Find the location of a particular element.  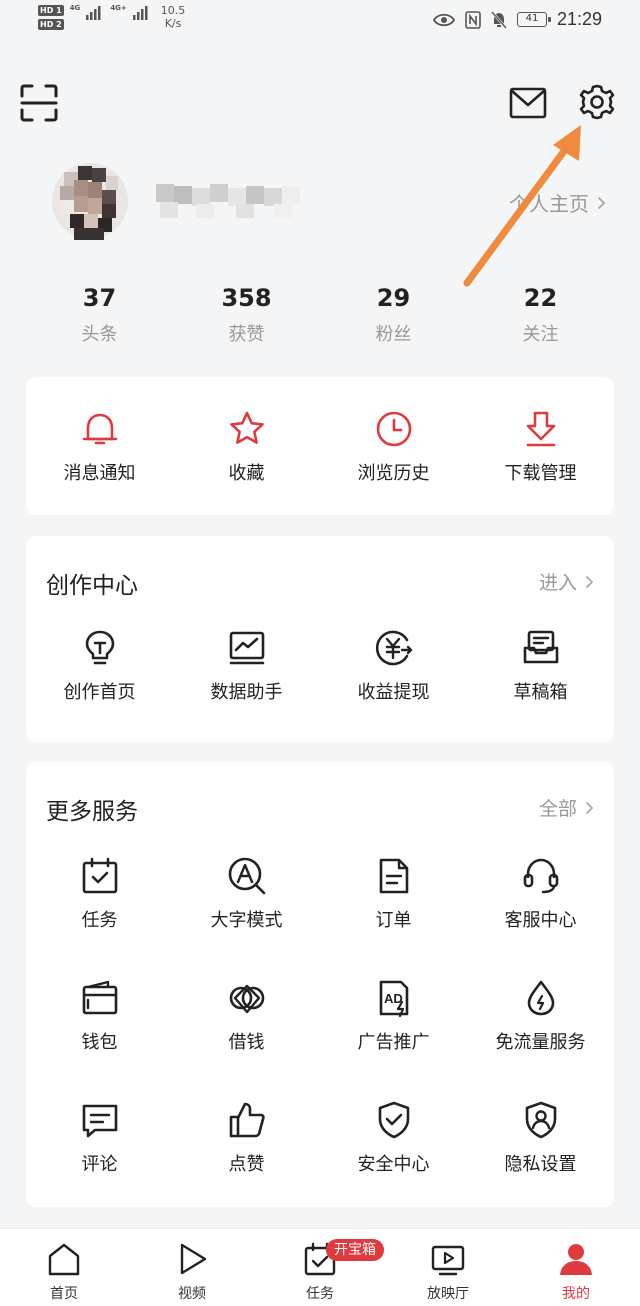

grid-label: 收藏 is located at coordinates (246, 473).